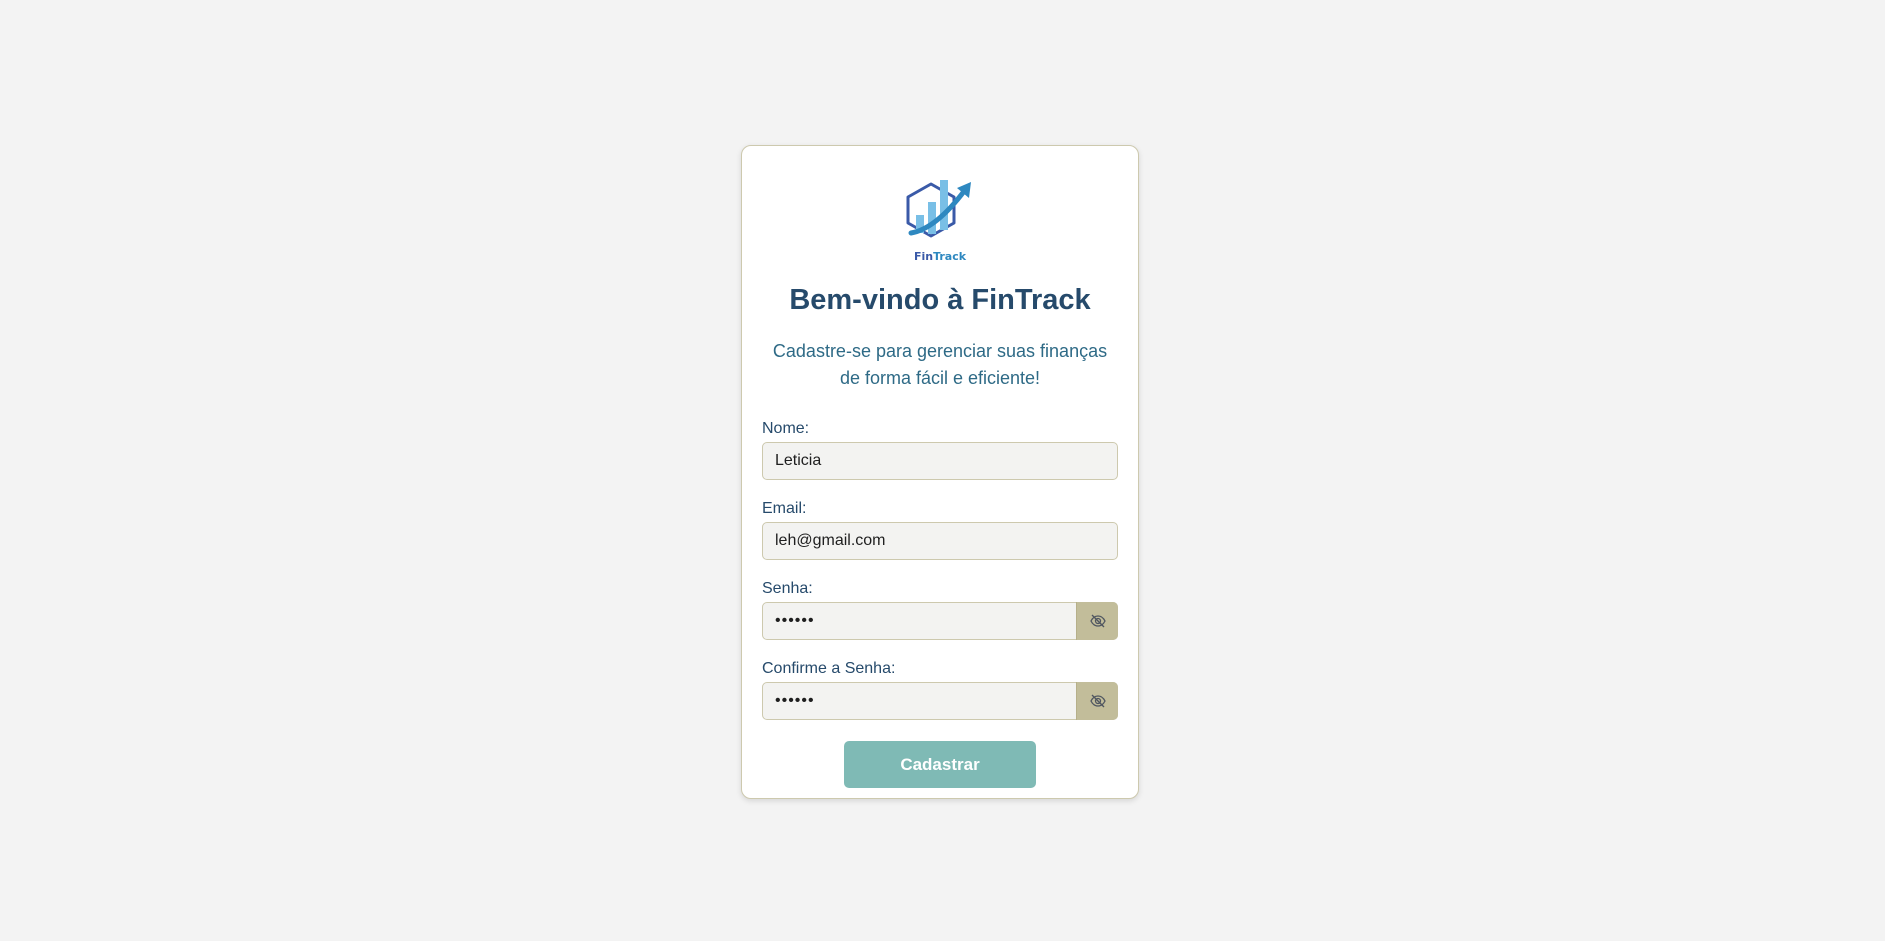 This screenshot has height=941, width=1885. What do you see at coordinates (940, 764) in the screenshot?
I see `cadastrar-button: Cadastrar` at bounding box center [940, 764].